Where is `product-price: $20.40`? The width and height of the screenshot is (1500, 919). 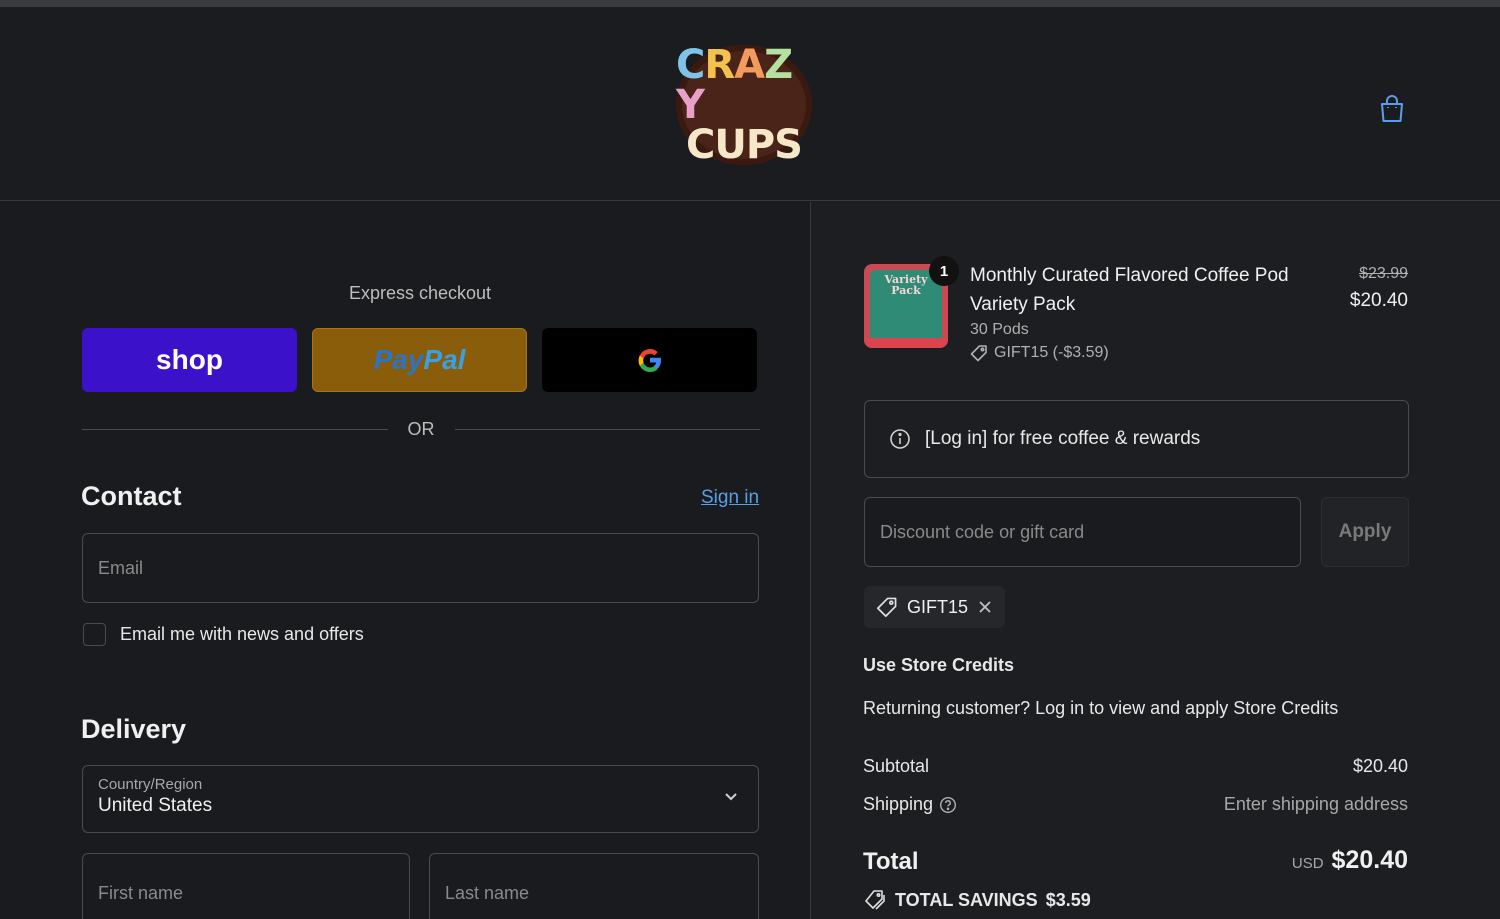 product-price: $20.40 is located at coordinates (1378, 300).